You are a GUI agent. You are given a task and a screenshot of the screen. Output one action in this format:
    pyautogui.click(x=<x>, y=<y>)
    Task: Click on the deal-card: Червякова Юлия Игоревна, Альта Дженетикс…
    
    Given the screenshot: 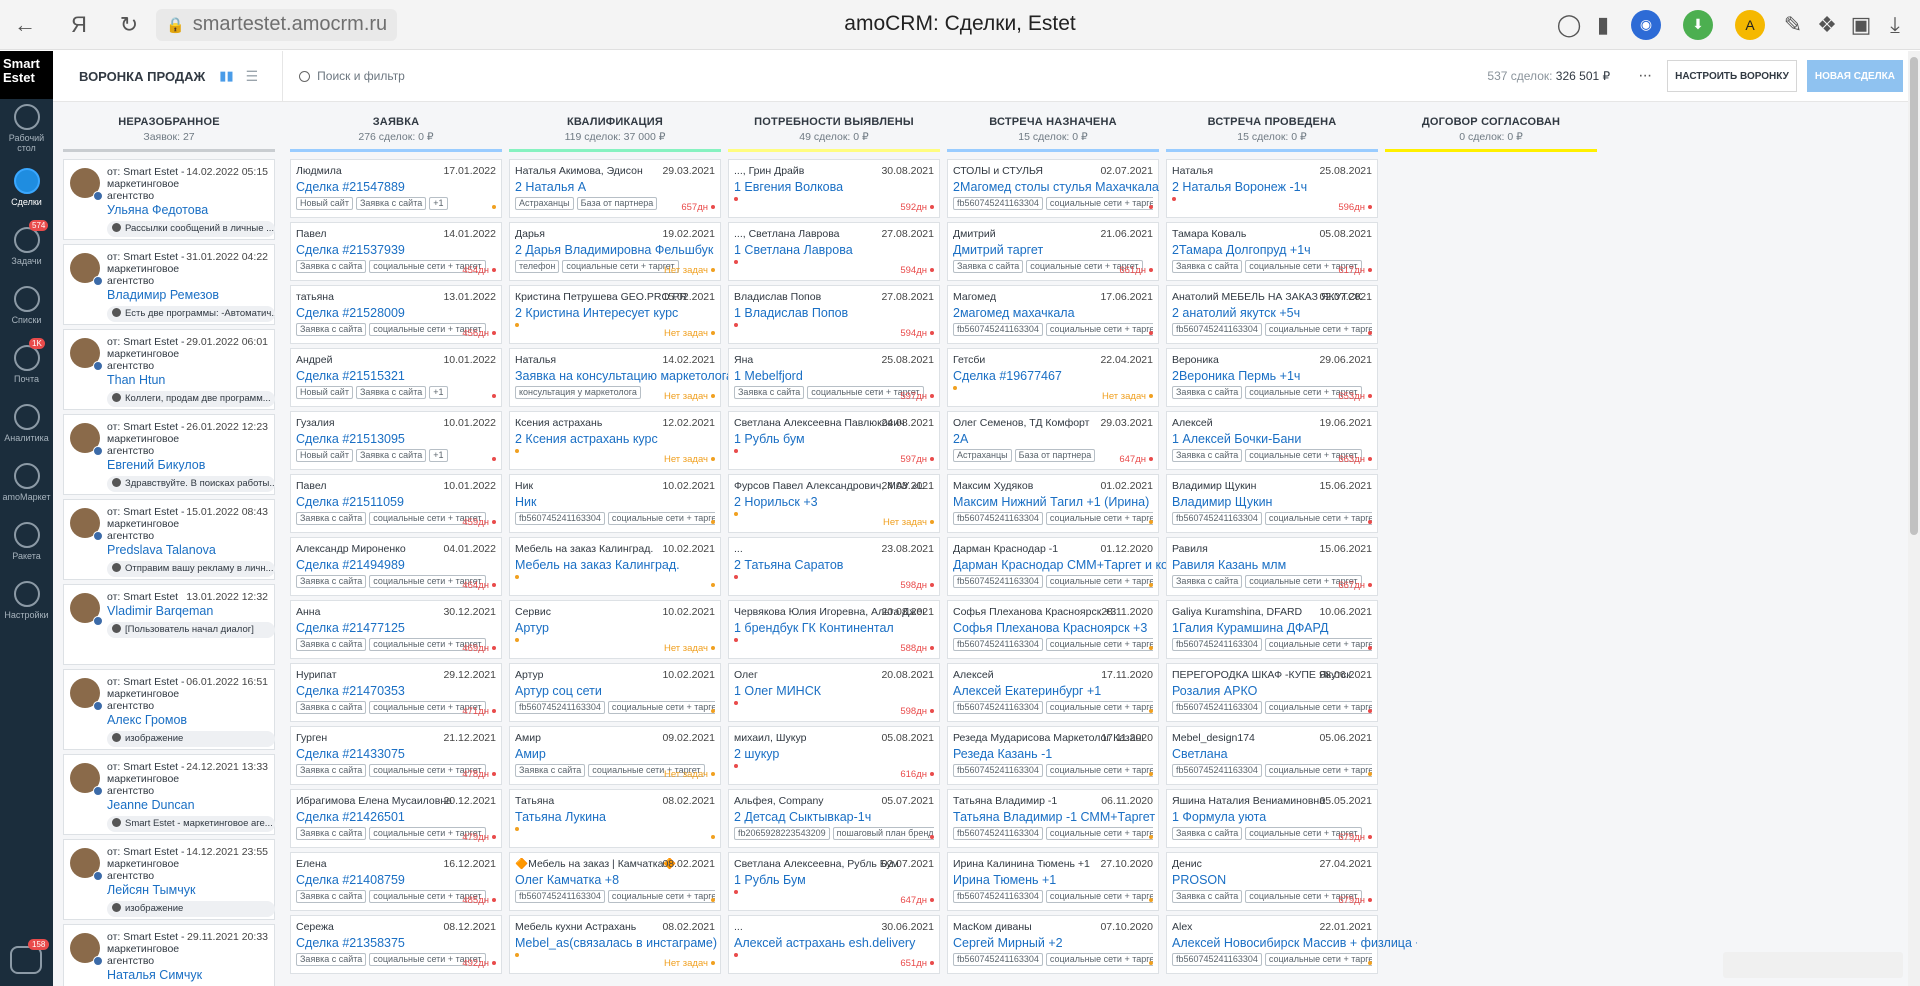 What is the action you would take?
    pyautogui.click(x=834, y=629)
    